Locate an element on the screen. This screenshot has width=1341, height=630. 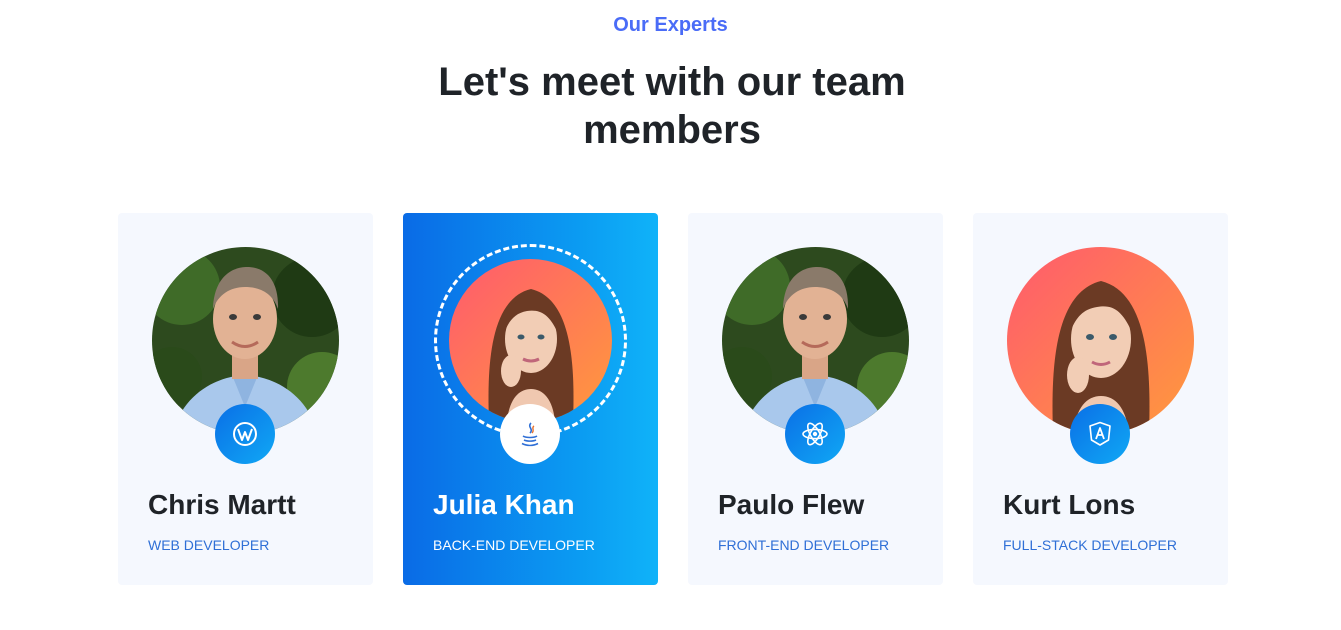
wordpress-icon is located at coordinates (245, 434).